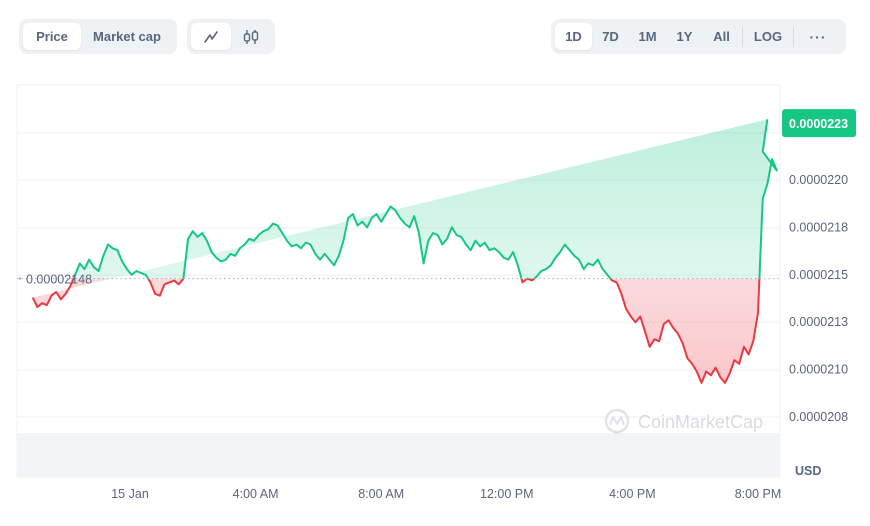 The image size is (870, 526). Describe the element at coordinates (818, 370) in the screenshot. I see `y-tick-label: 0.0000210` at that location.